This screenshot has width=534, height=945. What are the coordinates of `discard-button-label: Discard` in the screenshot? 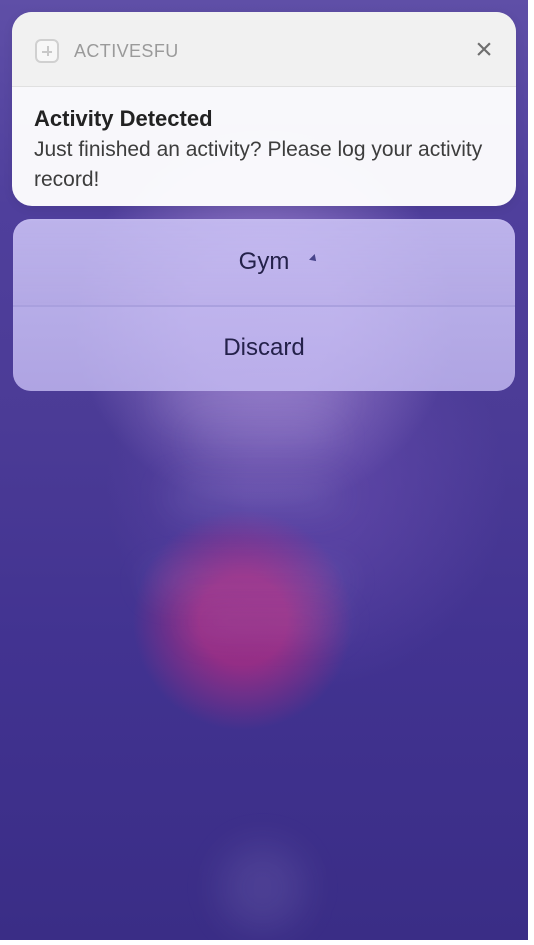 It's located at (264, 347).